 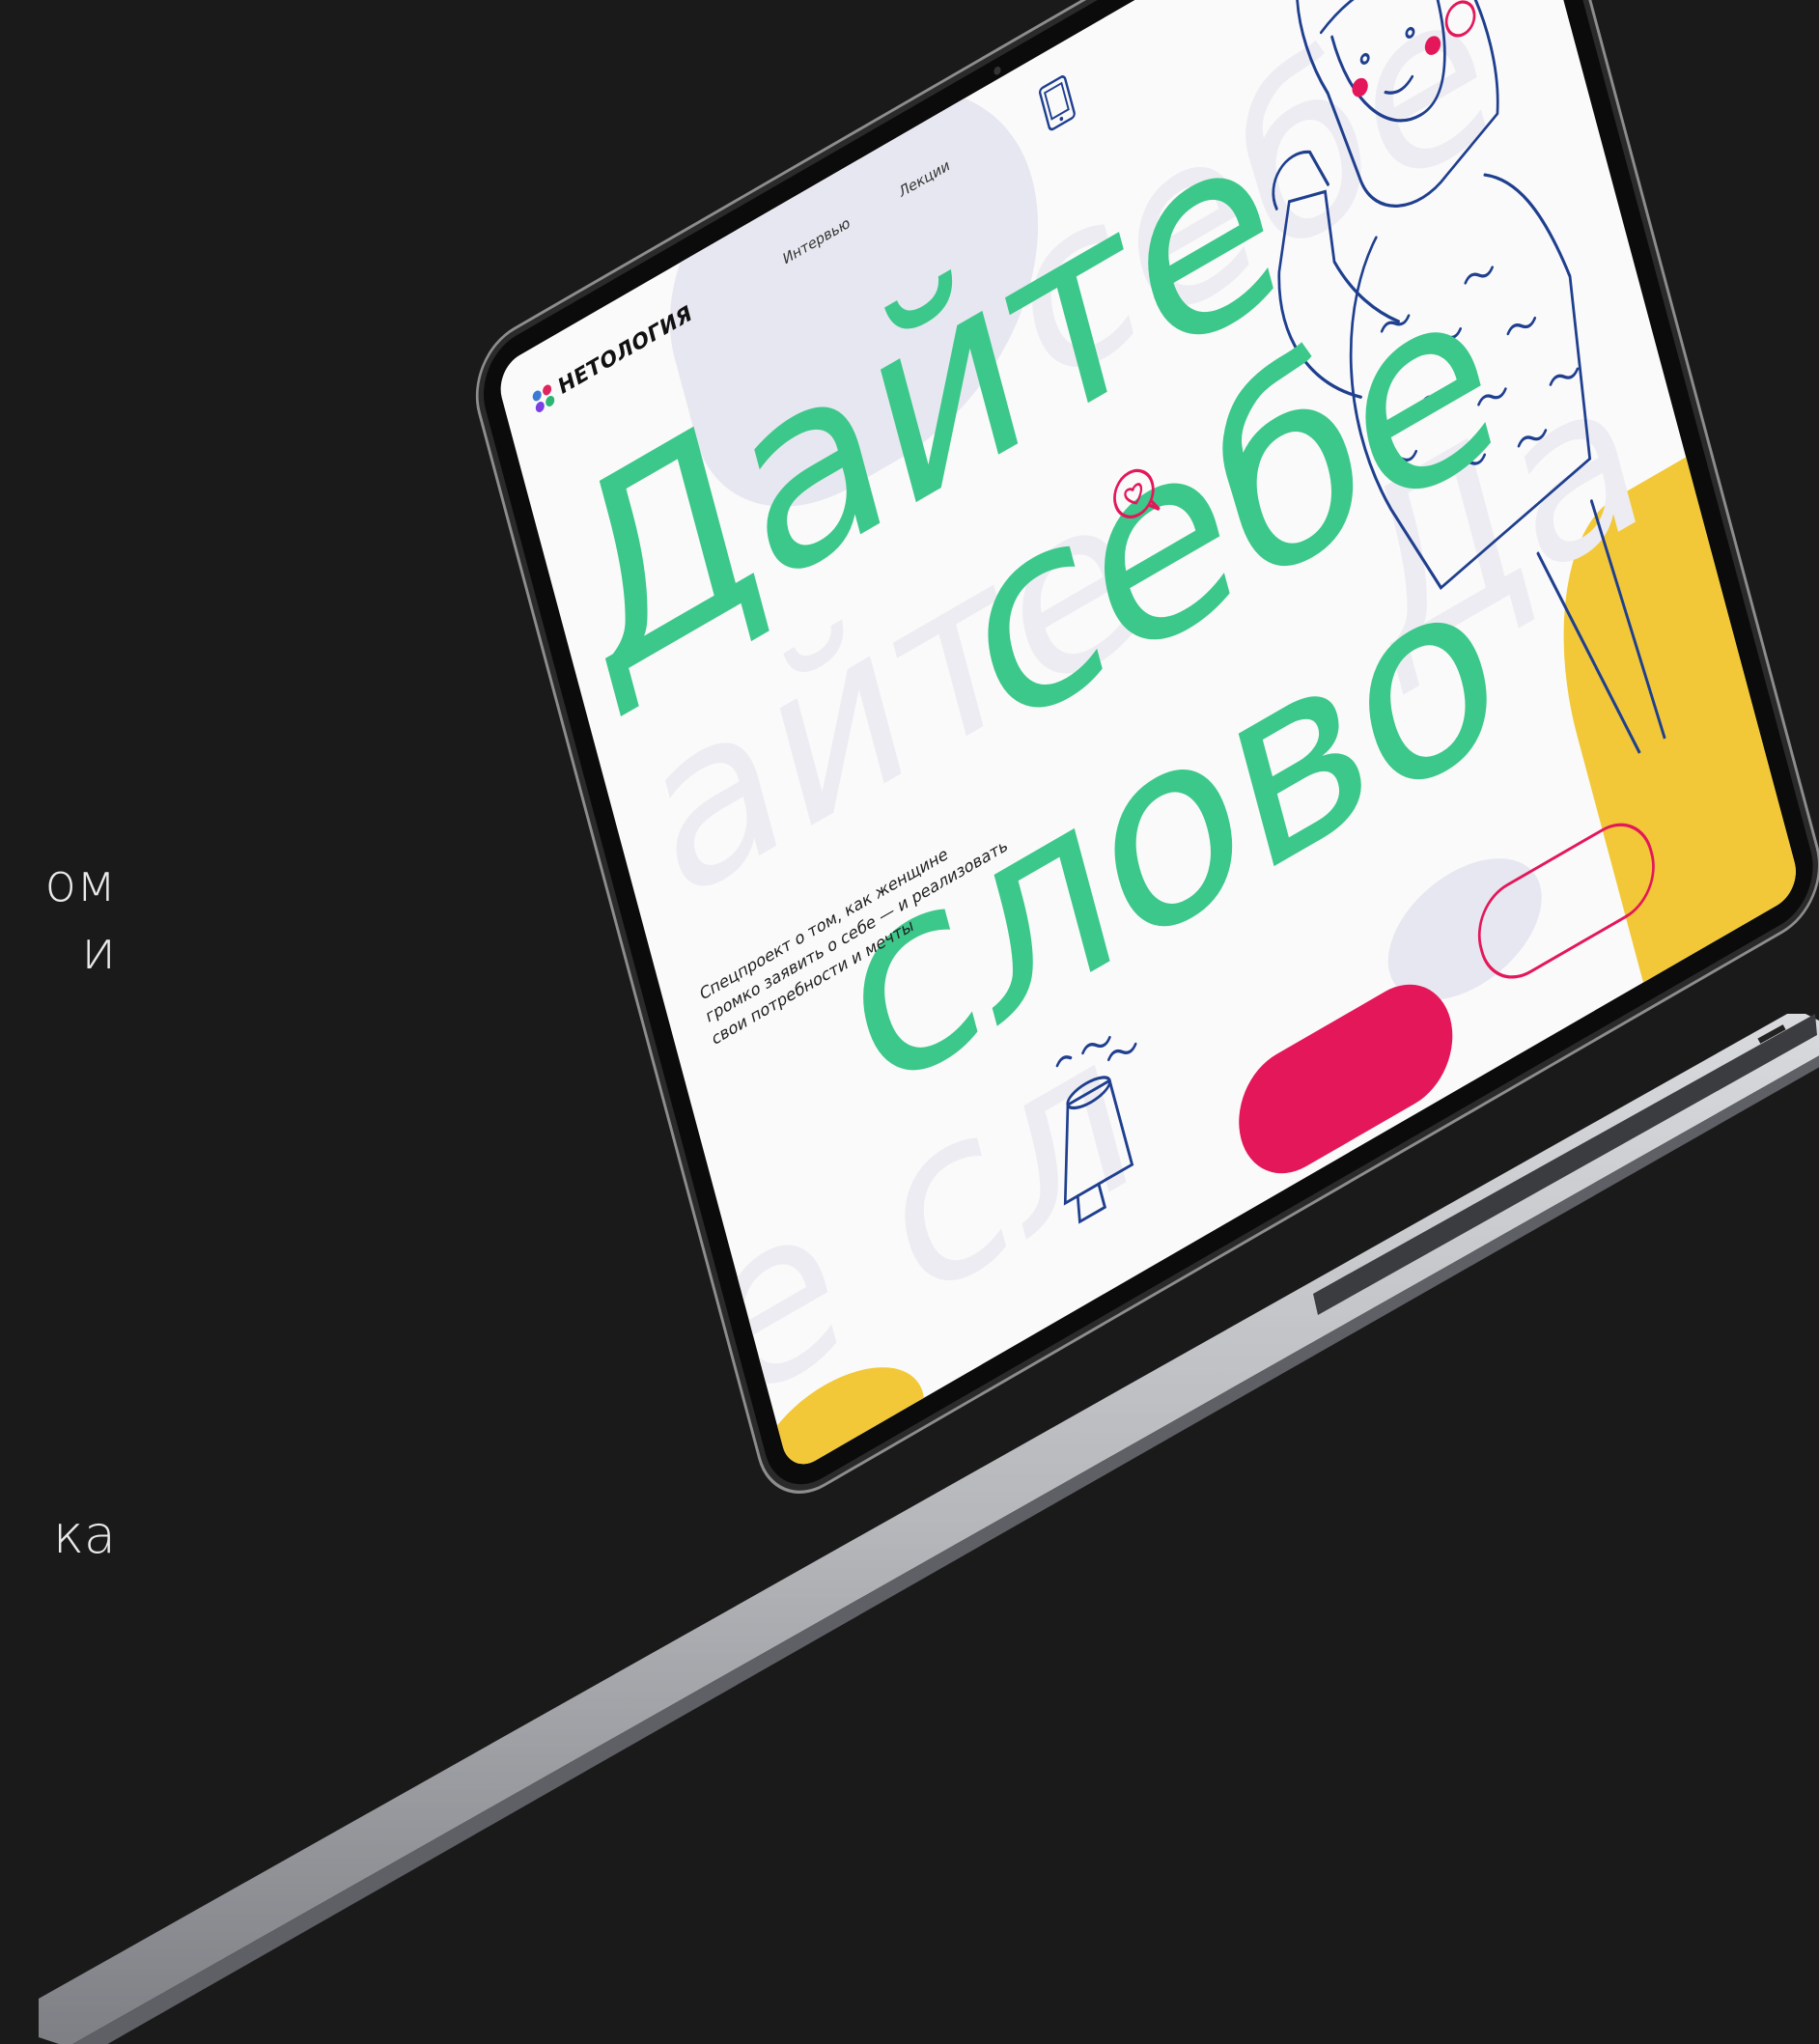 What do you see at coordinates (1057, 103) in the screenshot?
I see `phone-icon` at bounding box center [1057, 103].